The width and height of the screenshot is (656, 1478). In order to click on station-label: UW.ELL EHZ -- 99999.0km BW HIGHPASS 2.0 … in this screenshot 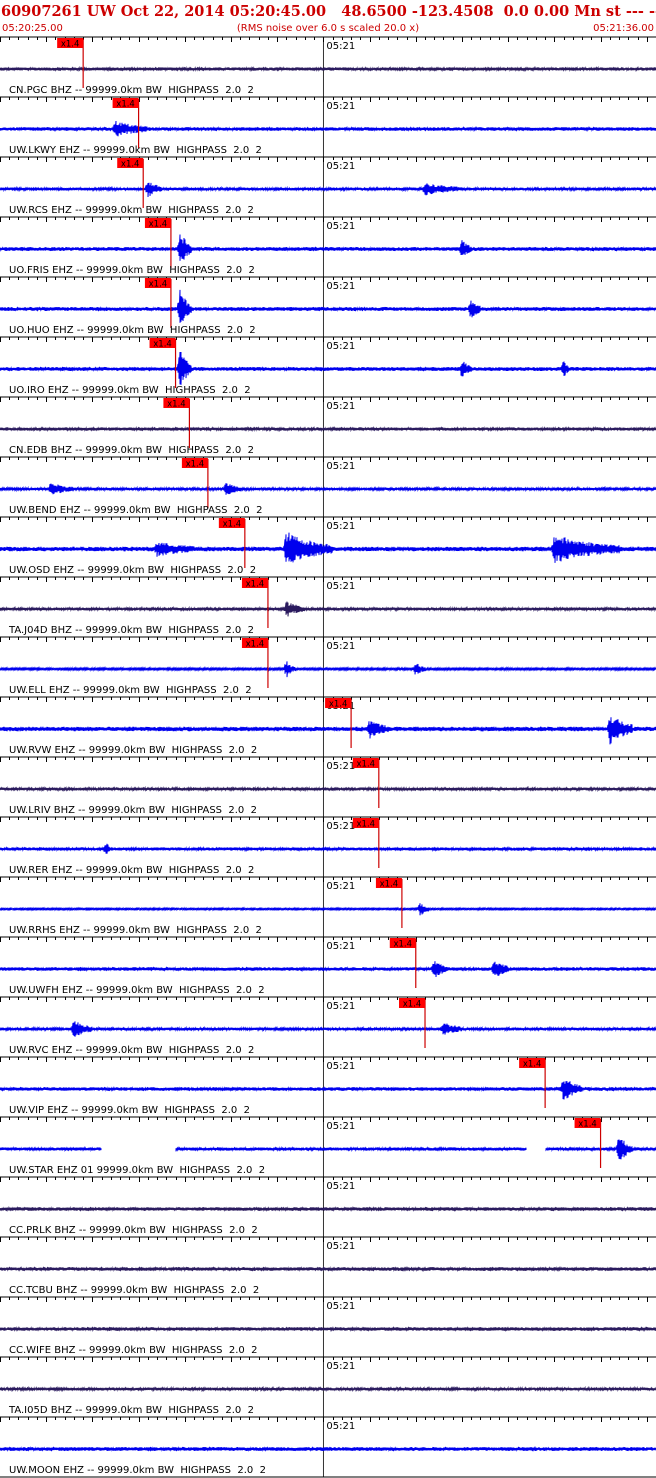, I will do `click(130, 690)`.